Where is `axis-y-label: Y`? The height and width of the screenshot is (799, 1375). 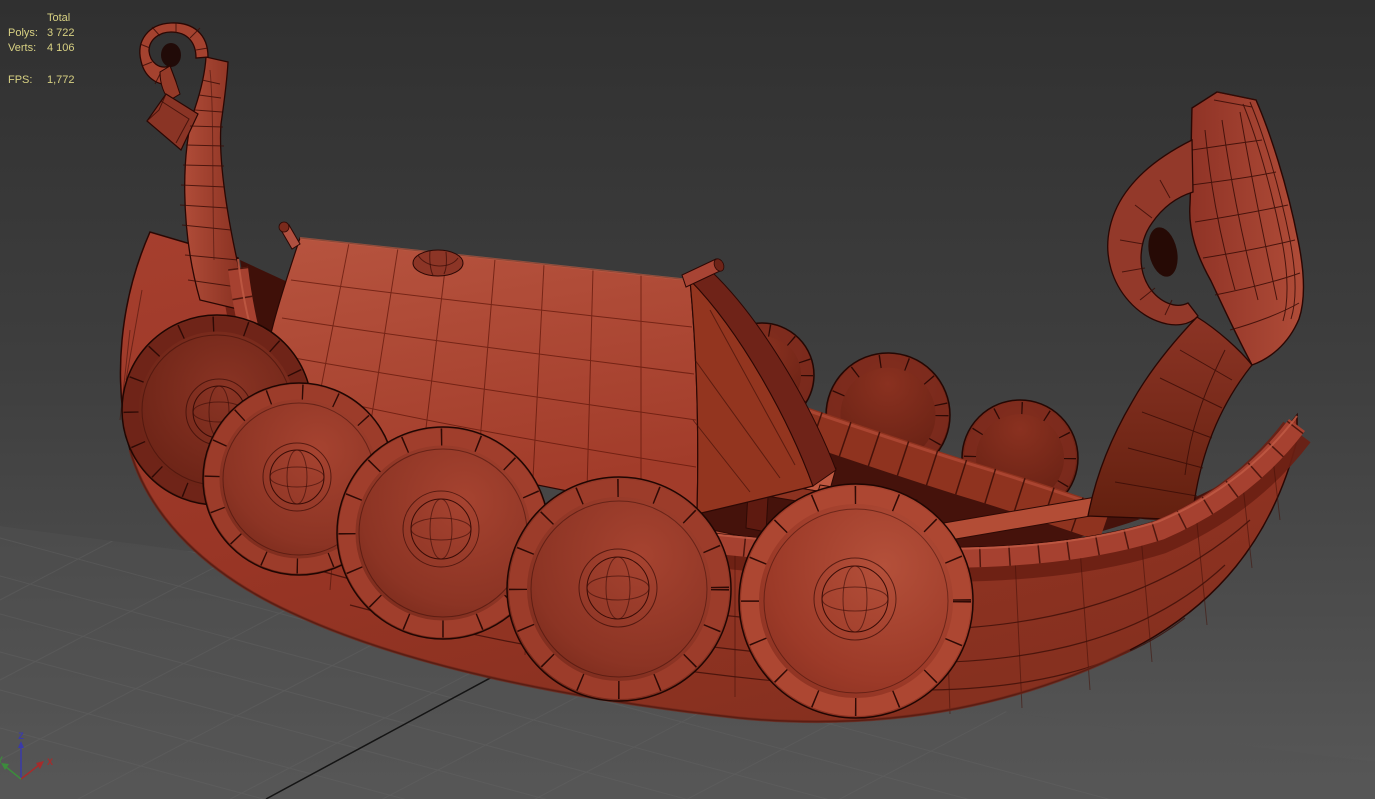
axis-y-label: Y is located at coordinates (1, 760).